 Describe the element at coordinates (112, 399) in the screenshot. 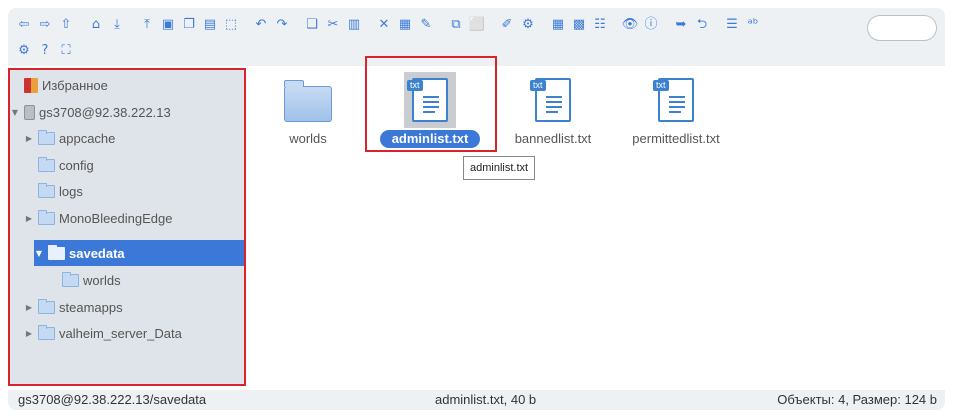

I see `status-path: gs3708@92.38.222.13/savedata` at that location.